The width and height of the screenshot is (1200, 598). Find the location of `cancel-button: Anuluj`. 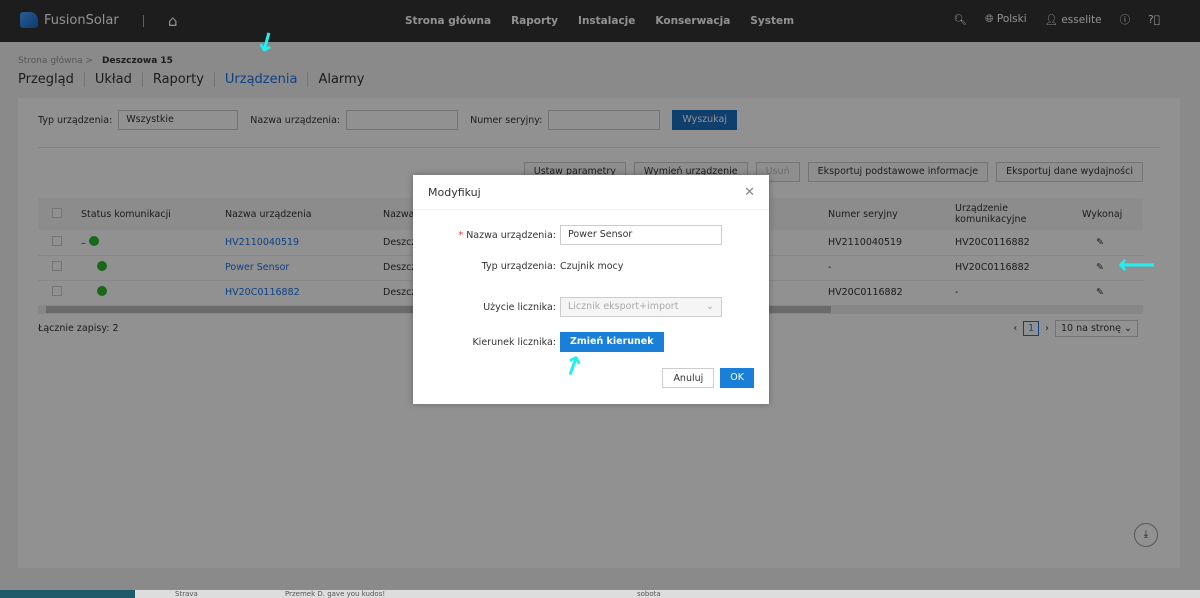

cancel-button: Anuluj is located at coordinates (688, 378).